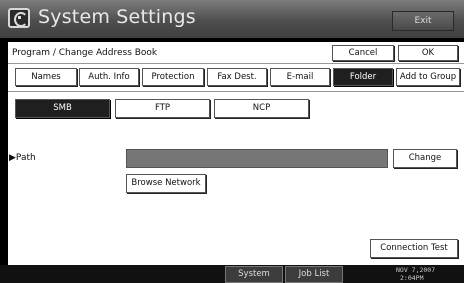  Describe the element at coordinates (257, 158) in the screenshot. I see `path-input` at that location.